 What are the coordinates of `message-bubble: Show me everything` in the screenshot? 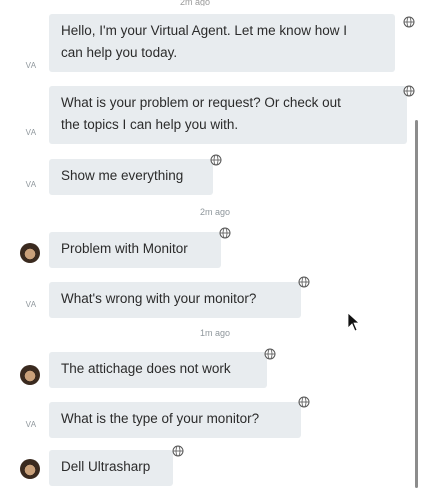 It's located at (131, 177).